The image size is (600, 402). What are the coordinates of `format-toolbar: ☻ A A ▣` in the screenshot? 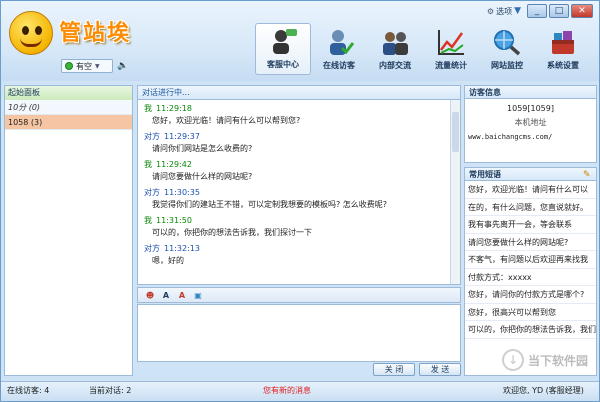 It's located at (299, 295).